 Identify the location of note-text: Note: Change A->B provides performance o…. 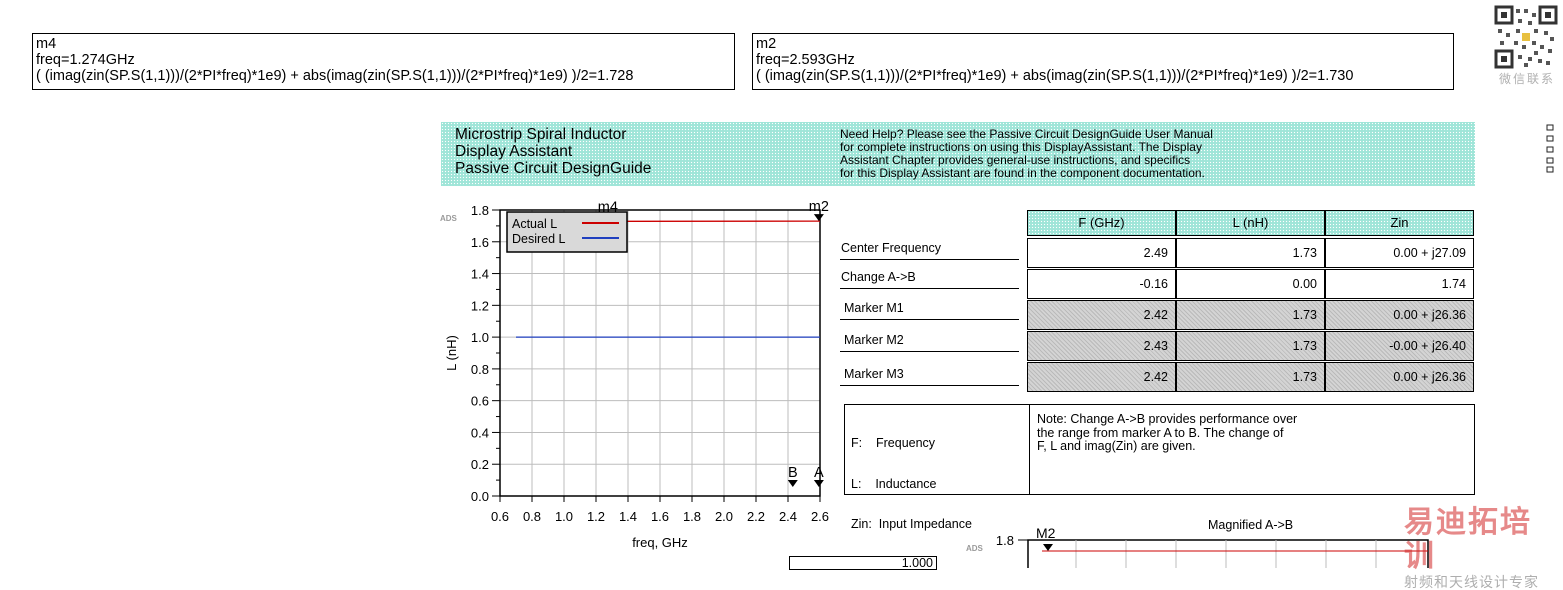
(1167, 433).